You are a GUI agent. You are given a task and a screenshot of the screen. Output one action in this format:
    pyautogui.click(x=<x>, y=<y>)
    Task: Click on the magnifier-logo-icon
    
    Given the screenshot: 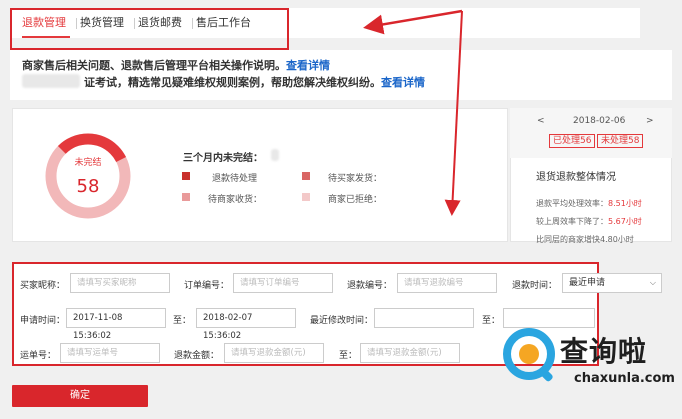 What is the action you would take?
    pyautogui.click(x=529, y=355)
    